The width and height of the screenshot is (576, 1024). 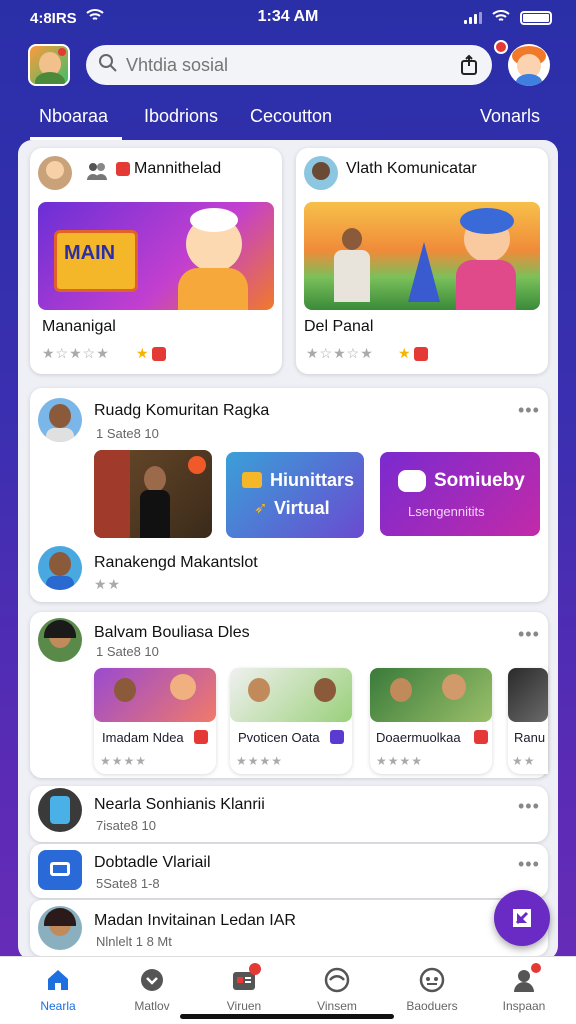 I want to click on search-bar, so click(x=289, y=65).